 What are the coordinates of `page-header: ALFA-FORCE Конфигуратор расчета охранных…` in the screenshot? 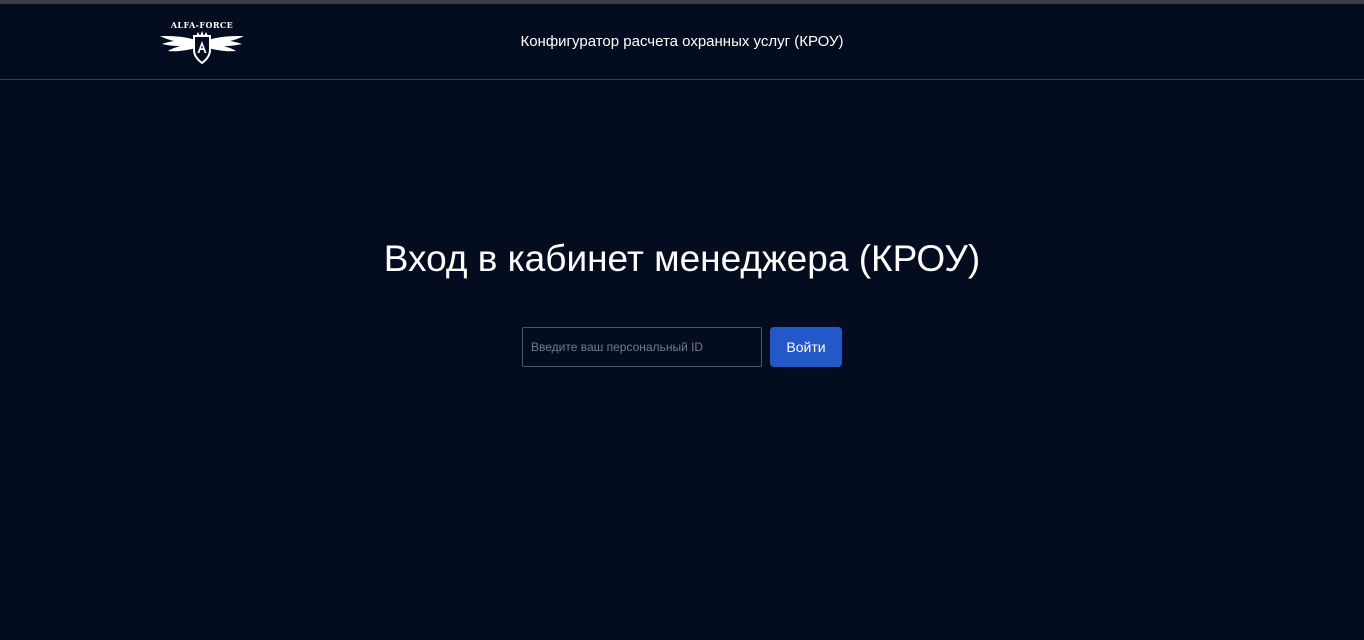 It's located at (682, 42).